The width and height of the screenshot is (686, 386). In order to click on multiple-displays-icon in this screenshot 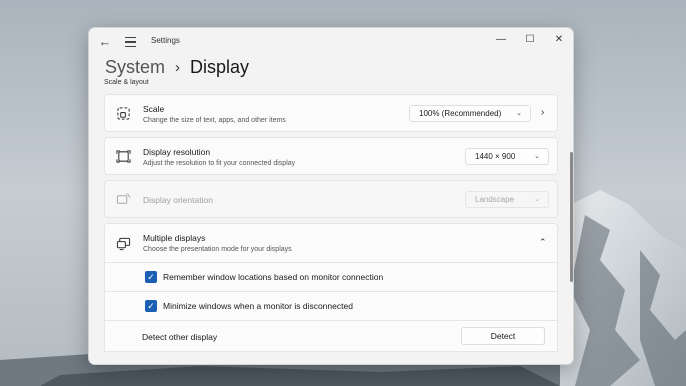, I will do `click(123, 244)`.